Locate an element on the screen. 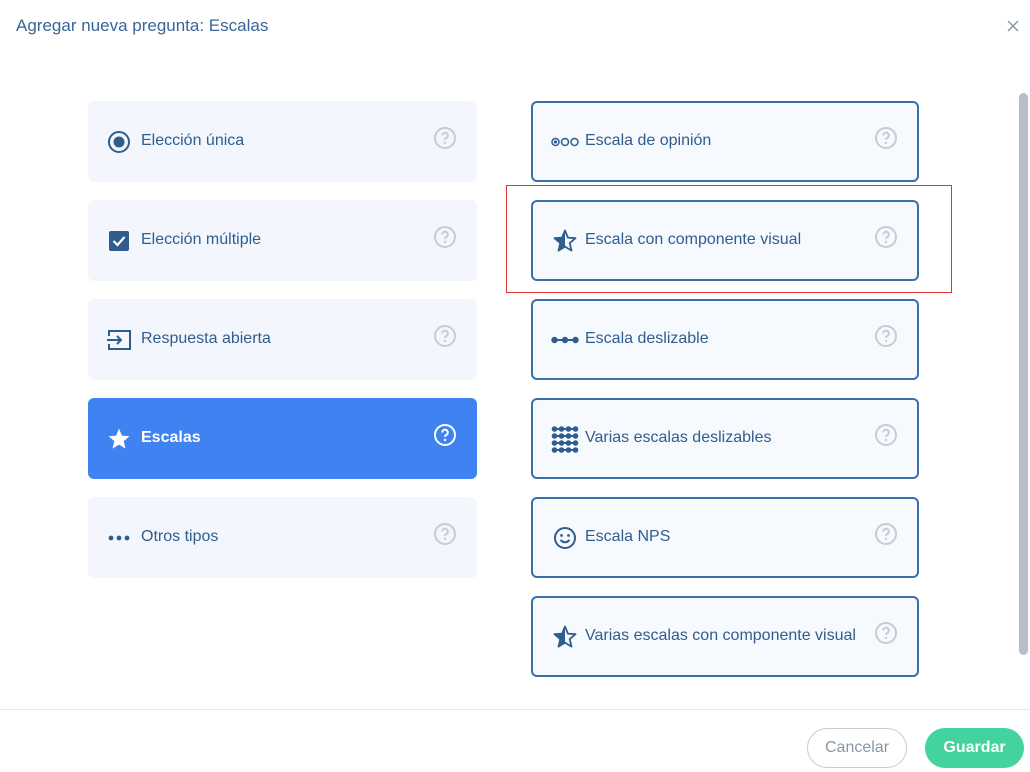 The image size is (1030, 772). type-escala-deslizable: Escala deslizable is located at coordinates (725, 339).